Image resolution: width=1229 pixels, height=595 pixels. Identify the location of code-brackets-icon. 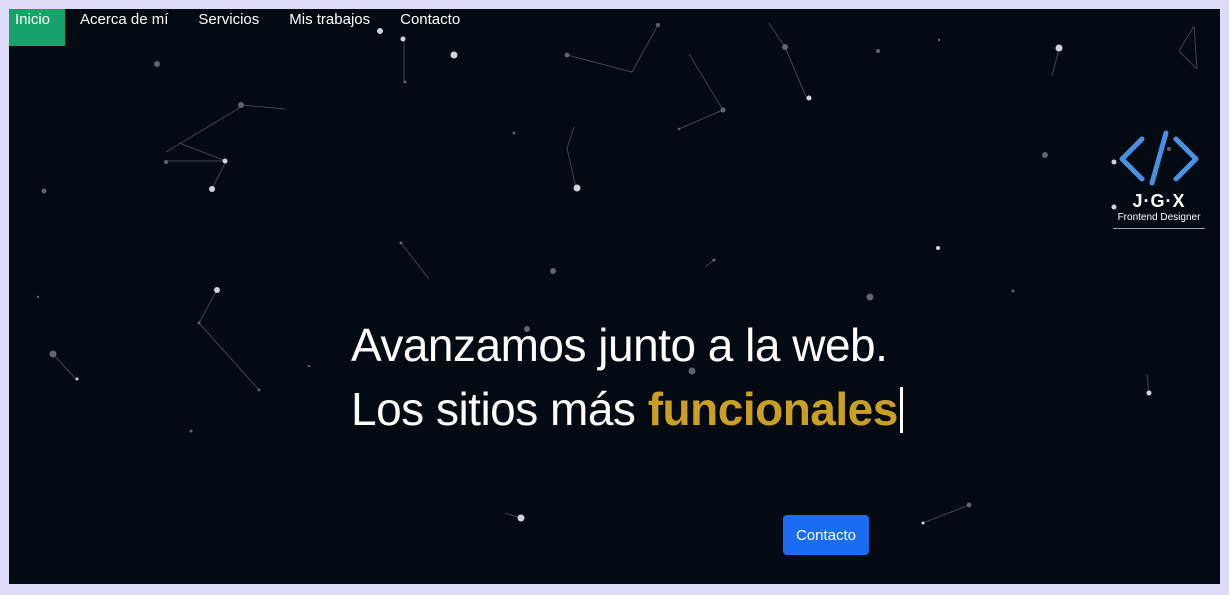
(1159, 158).